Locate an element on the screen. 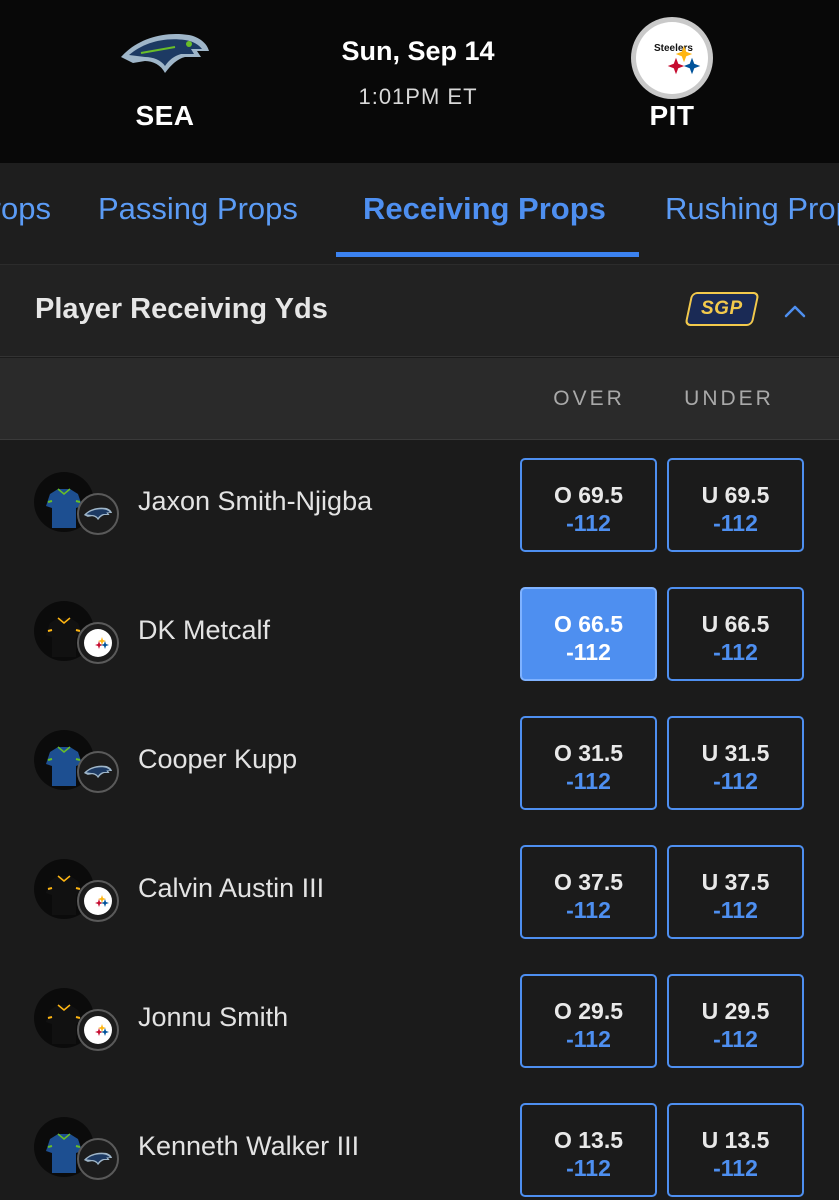 Image resolution: width=839 pixels, height=1200 pixels. player-row: Jonnu Smith O 29.5 -112 U 29.5 -112 is located at coordinates (419, 1020).